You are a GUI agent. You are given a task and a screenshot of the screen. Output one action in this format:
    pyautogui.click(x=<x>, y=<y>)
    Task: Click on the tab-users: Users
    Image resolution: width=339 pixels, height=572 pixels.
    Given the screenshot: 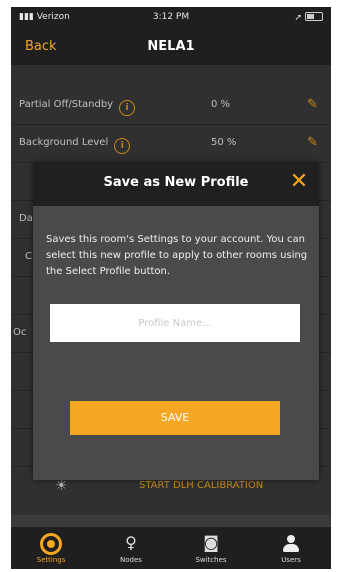 What is the action you would take?
    pyautogui.click(x=291, y=548)
    